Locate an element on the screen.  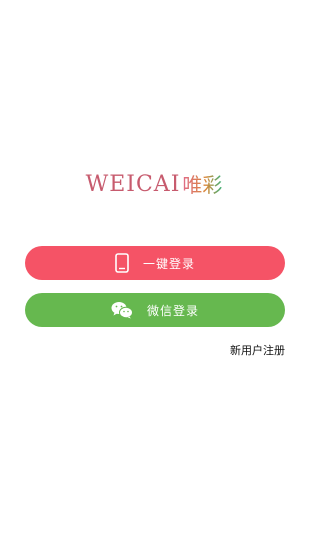
one-click-login-button: 一键登录 is located at coordinates (155, 263).